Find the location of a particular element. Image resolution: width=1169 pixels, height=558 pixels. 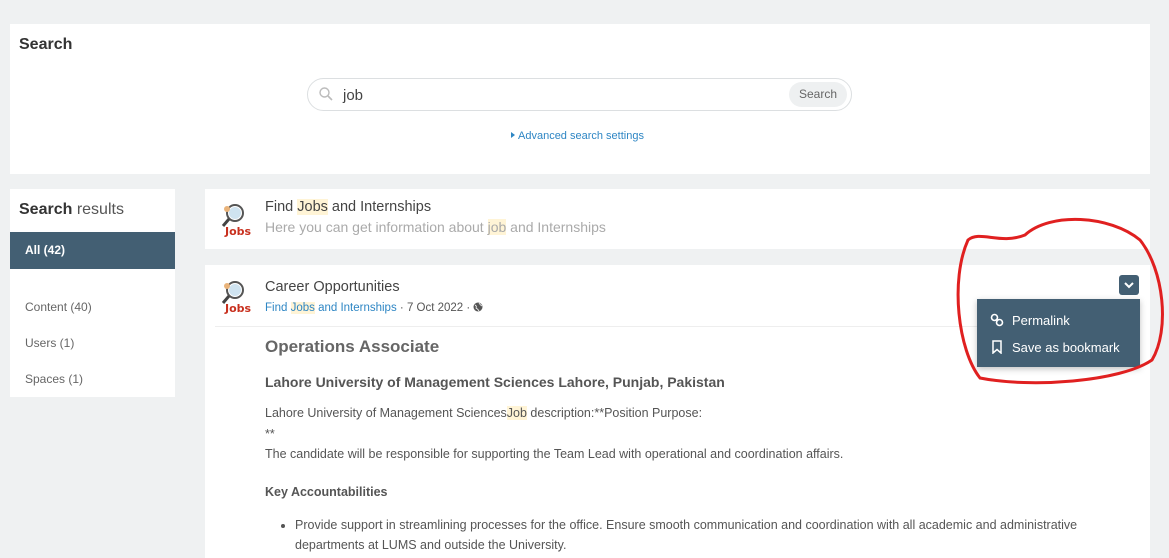

space-link: Find Jobs and Internships is located at coordinates (331, 308).